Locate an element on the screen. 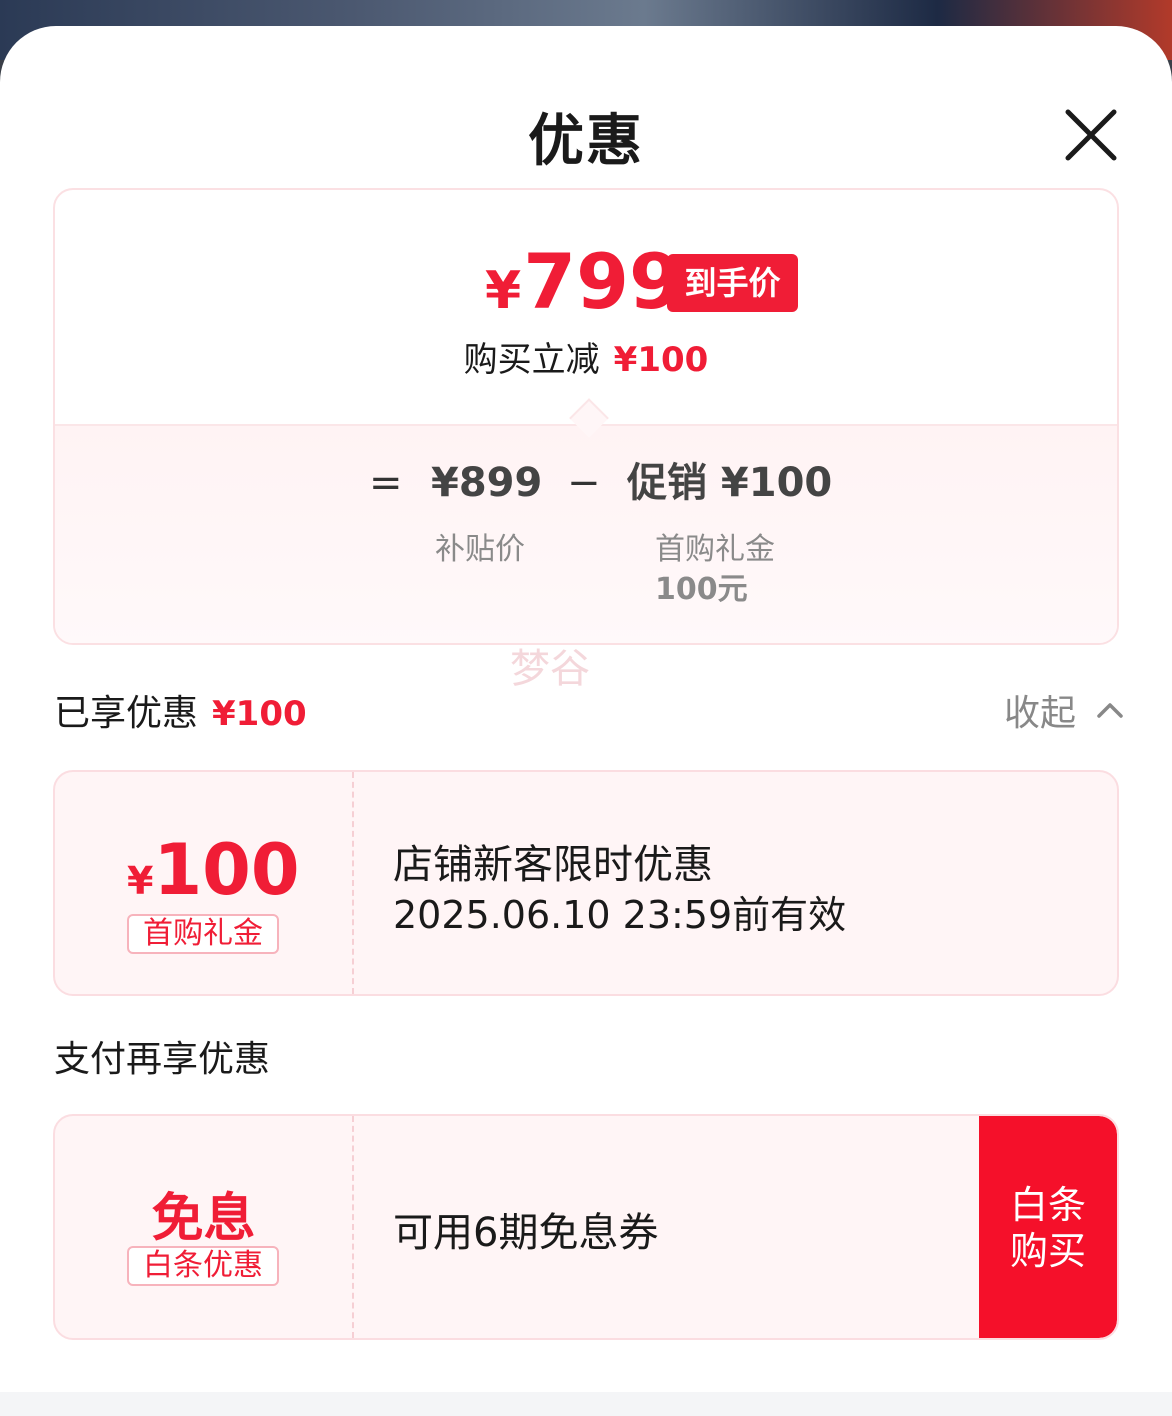  coupon-title: 可用6期免息券 is located at coordinates (526, 1233).